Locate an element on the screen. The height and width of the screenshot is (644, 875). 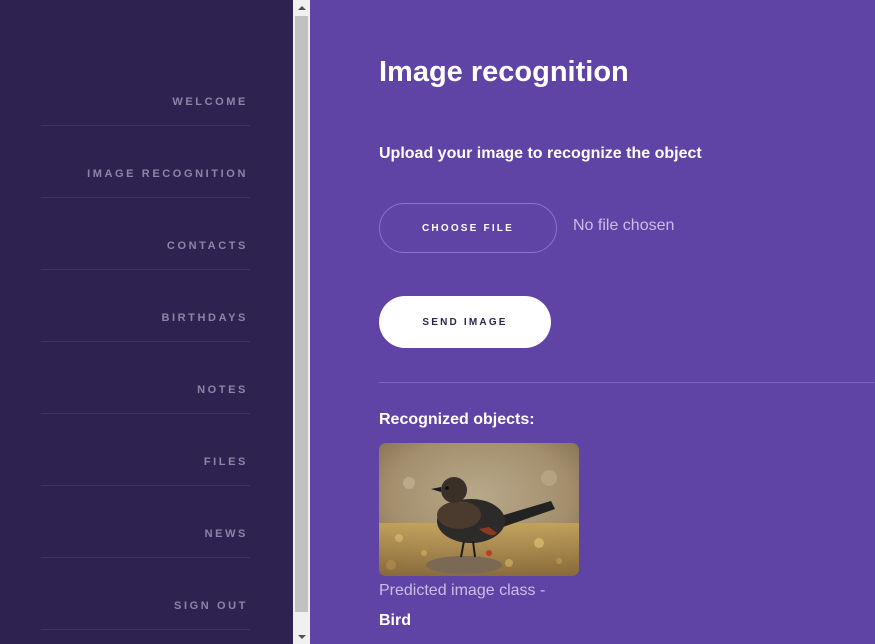
sidebar-item-label: NOTES is located at coordinates (222, 390).